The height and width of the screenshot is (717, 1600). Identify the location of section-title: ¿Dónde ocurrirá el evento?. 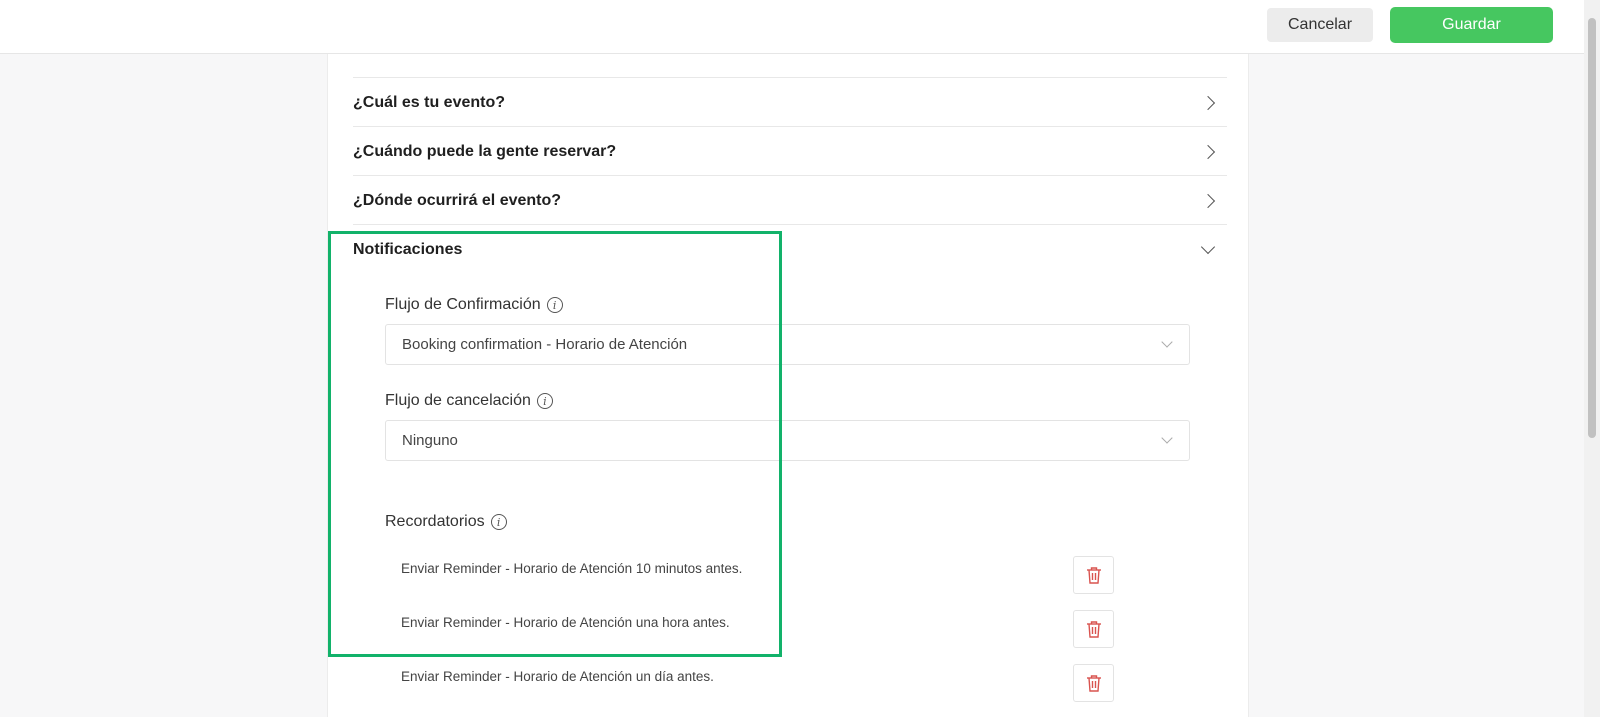
(457, 200).